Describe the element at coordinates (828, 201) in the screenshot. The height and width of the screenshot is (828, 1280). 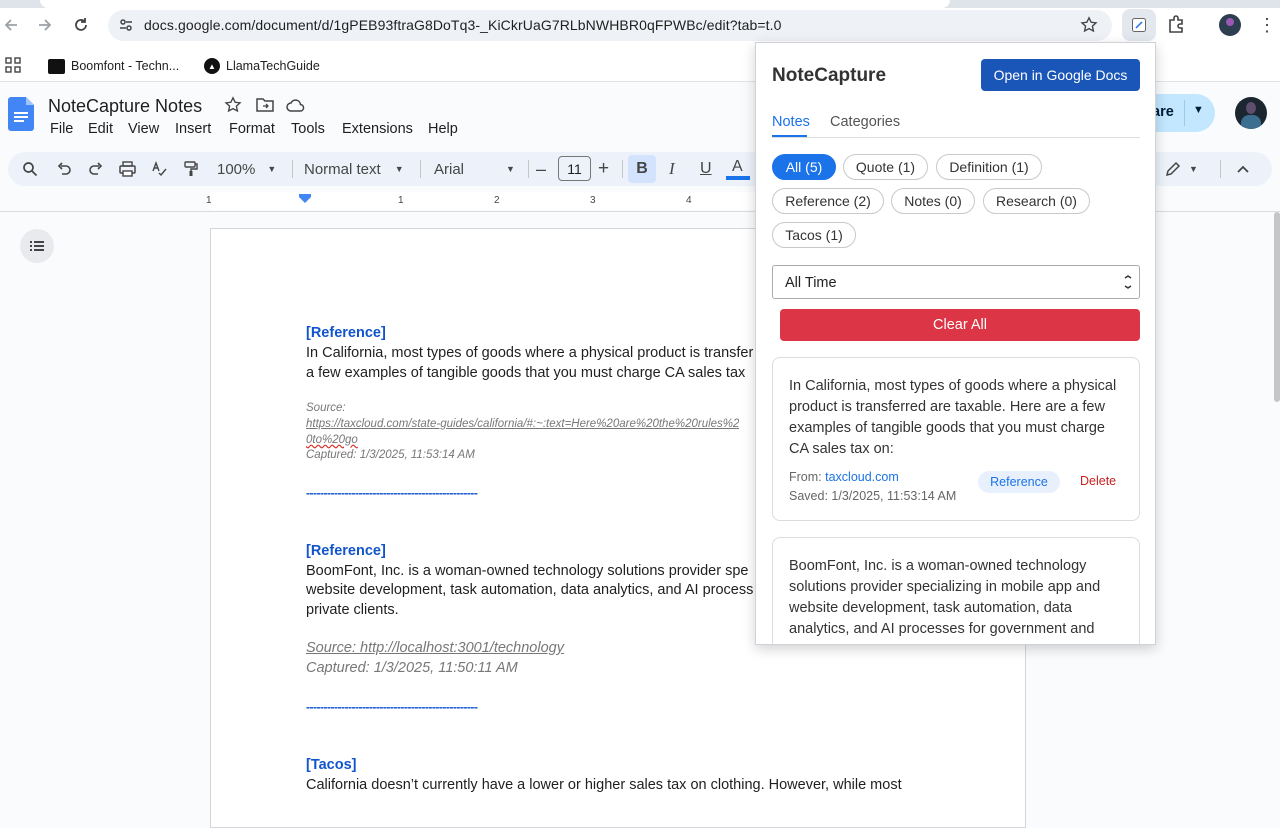
I see `filter-chip-reference: Reference (2)` at that location.